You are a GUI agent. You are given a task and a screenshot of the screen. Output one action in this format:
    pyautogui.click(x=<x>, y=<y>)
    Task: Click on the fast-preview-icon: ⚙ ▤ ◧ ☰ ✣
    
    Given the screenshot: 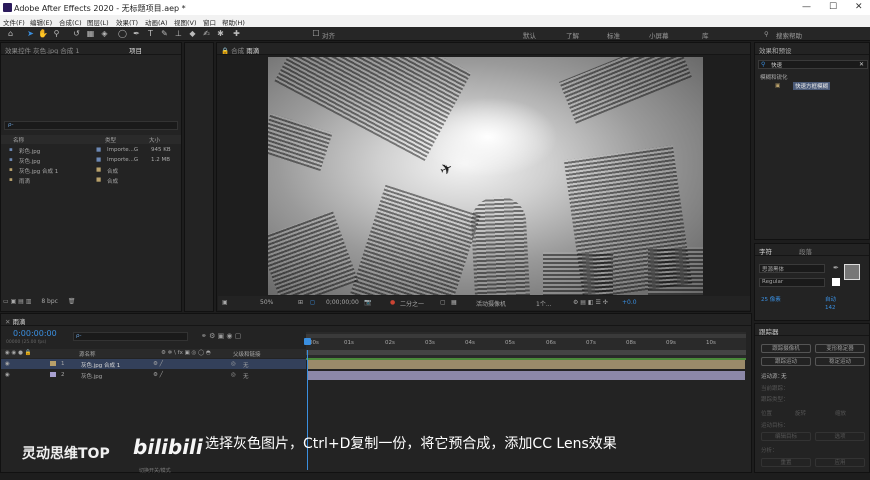 What is the action you would take?
    pyautogui.click(x=590, y=302)
    